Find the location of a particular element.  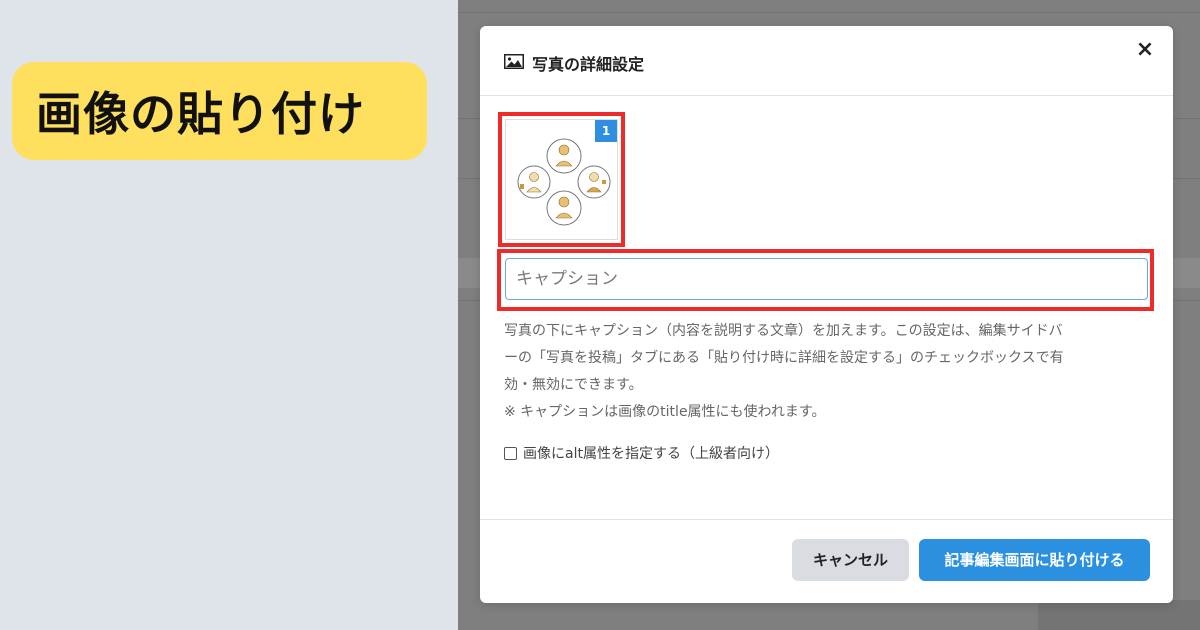

dialog-title: 写真の詳細設定 is located at coordinates (588, 64).